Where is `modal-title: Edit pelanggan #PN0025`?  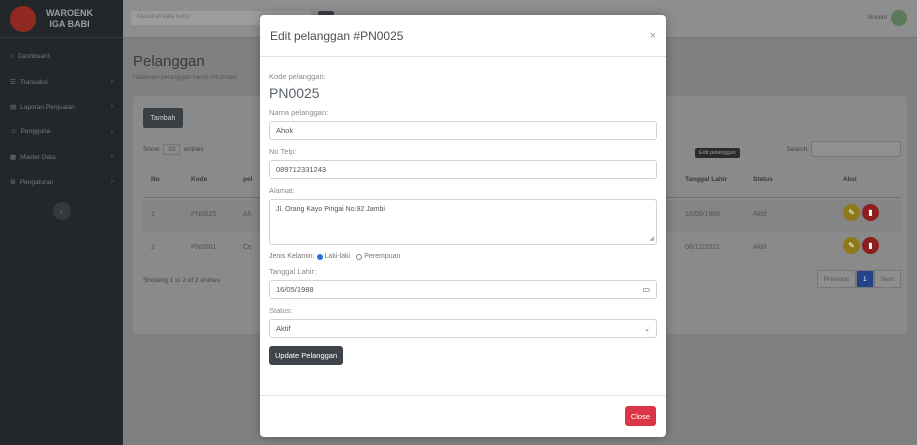 modal-title: Edit pelanggan #PN0025 is located at coordinates (337, 35).